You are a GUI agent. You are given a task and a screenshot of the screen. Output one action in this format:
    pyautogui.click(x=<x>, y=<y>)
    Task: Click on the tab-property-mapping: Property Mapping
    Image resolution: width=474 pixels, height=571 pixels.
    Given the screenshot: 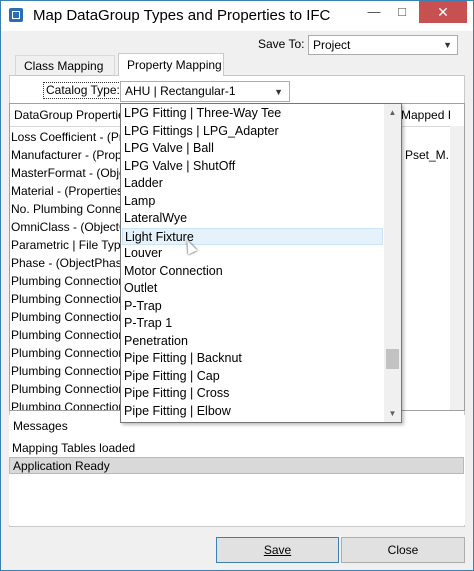 What is the action you would take?
    pyautogui.click(x=171, y=64)
    